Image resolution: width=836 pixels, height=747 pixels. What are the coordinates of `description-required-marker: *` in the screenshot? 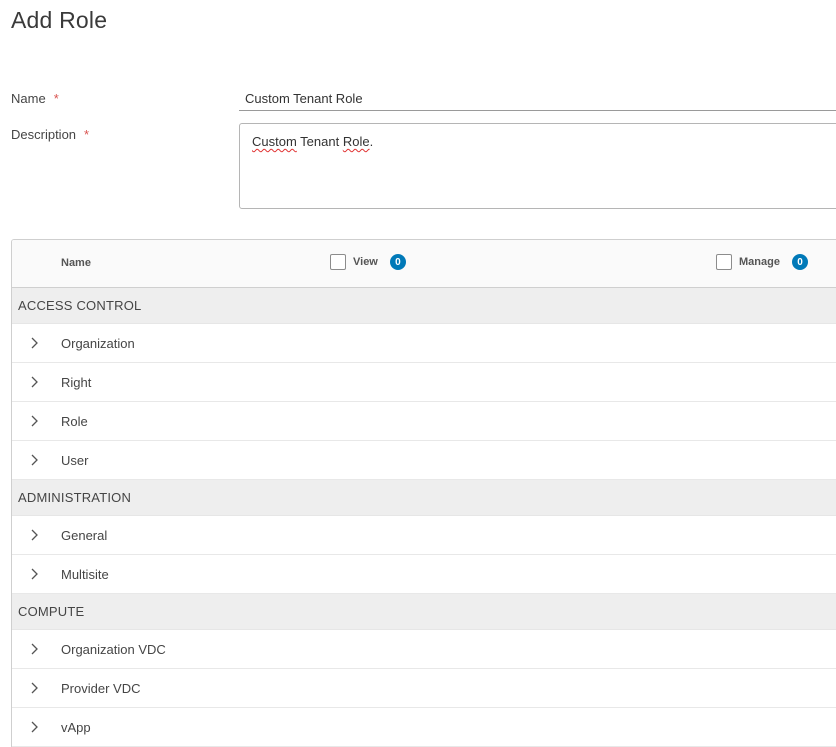 It's located at (87, 134).